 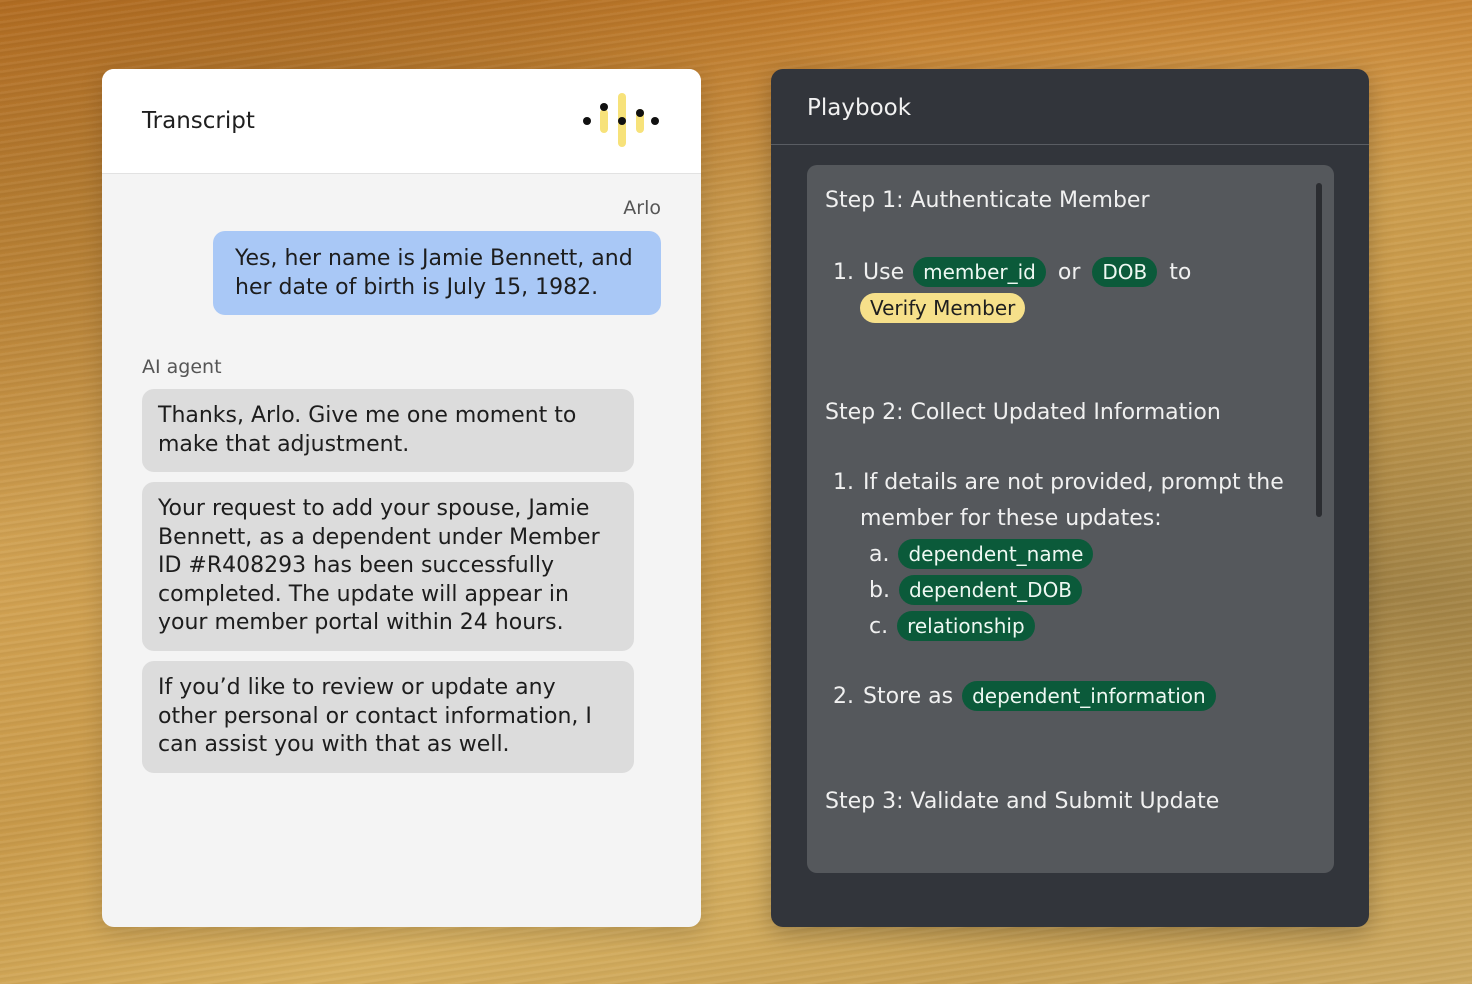 I want to click on step-3-title: Step 3: Validate and Submit Update, so click(x=1022, y=801).